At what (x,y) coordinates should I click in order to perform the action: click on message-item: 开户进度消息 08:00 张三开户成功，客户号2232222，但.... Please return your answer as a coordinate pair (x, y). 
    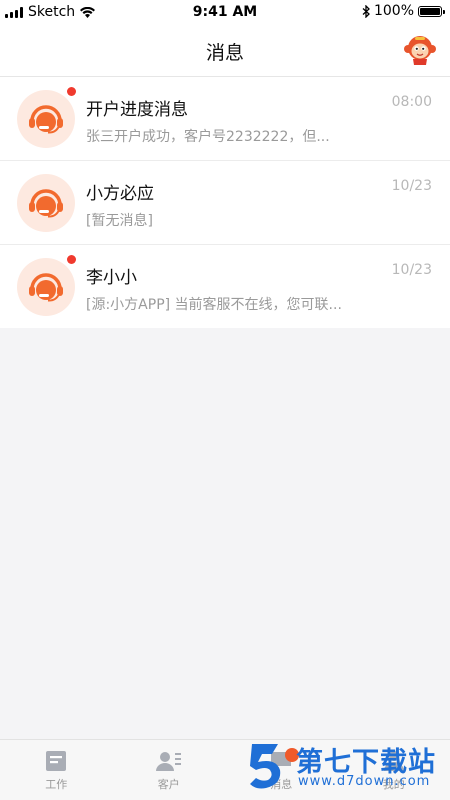
    Looking at the image, I should click on (225, 119).